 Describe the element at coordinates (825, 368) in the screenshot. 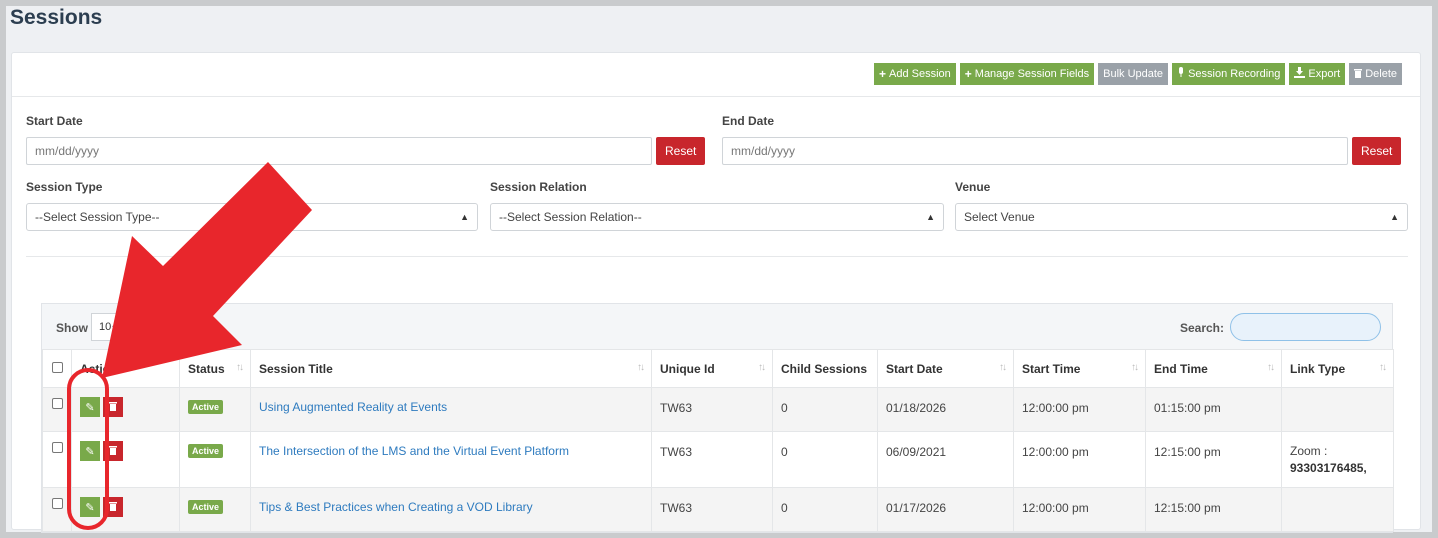

I see `column-header-child-sessions: Child Sessions` at that location.